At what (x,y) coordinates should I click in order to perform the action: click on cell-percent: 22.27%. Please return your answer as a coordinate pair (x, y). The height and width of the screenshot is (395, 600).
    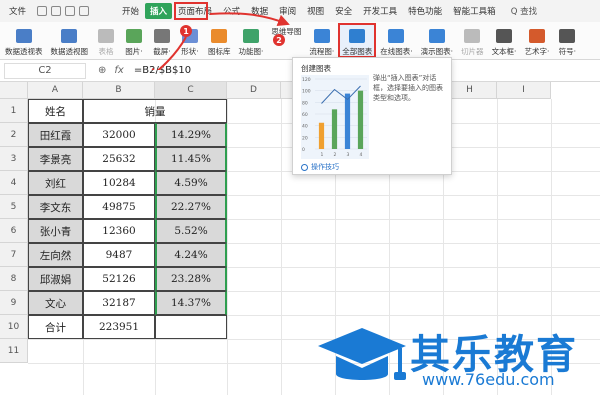
    Looking at the image, I should click on (191, 207).